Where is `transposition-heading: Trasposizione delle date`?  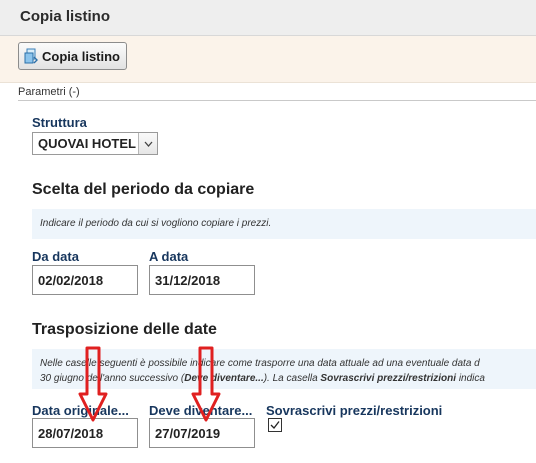 transposition-heading: Trasposizione delle date is located at coordinates (124, 329).